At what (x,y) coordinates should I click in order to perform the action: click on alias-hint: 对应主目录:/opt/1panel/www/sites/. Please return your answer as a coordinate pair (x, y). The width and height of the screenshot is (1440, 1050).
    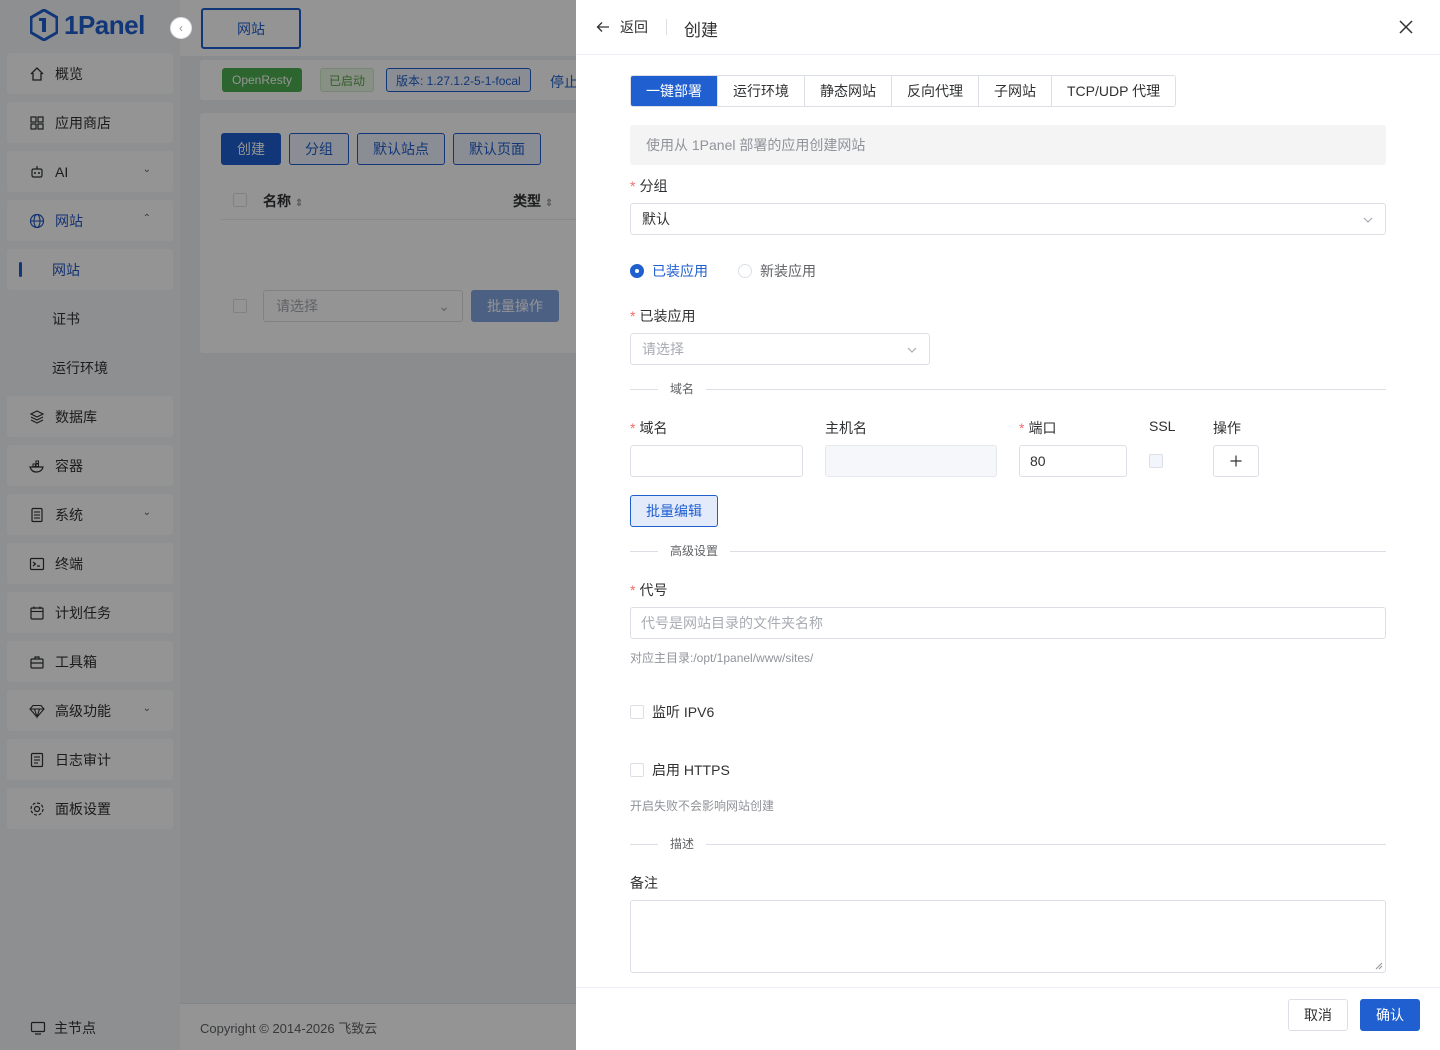
    Looking at the image, I should click on (722, 658).